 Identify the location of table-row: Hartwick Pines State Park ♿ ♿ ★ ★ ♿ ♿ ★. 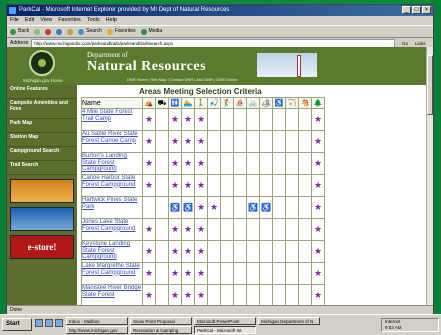
(203, 207).